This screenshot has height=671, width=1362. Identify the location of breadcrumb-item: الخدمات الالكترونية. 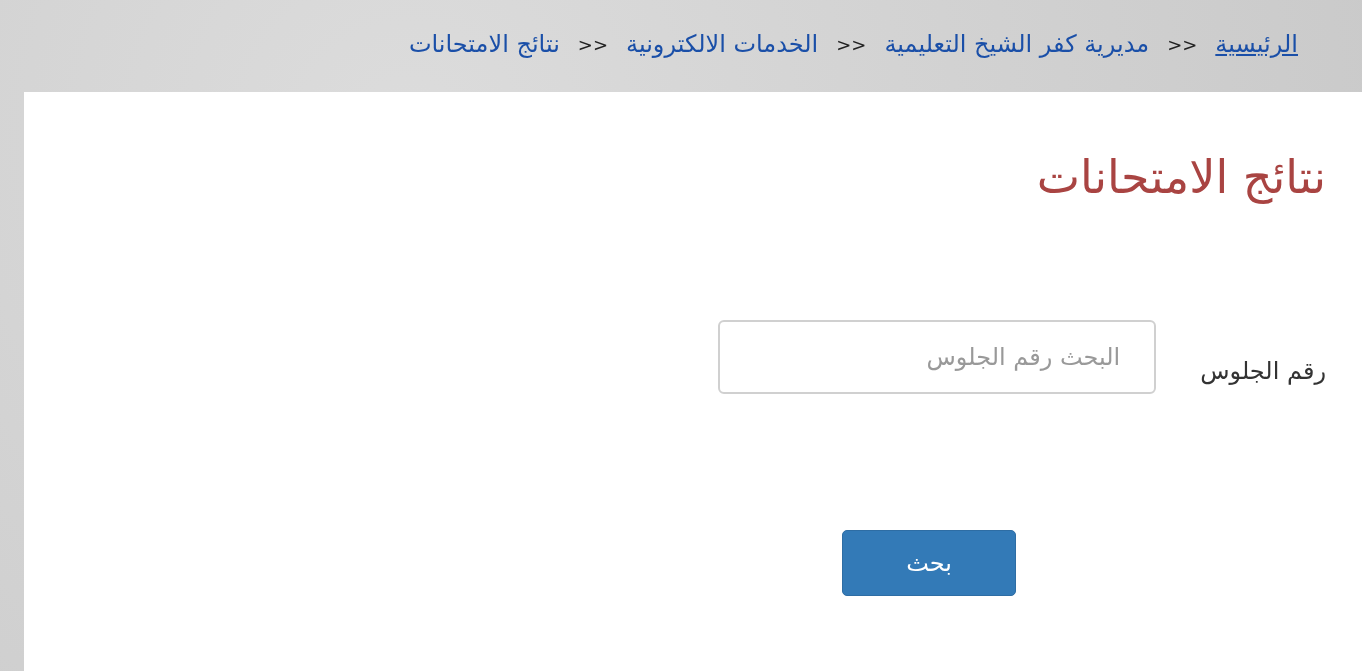
(722, 44).